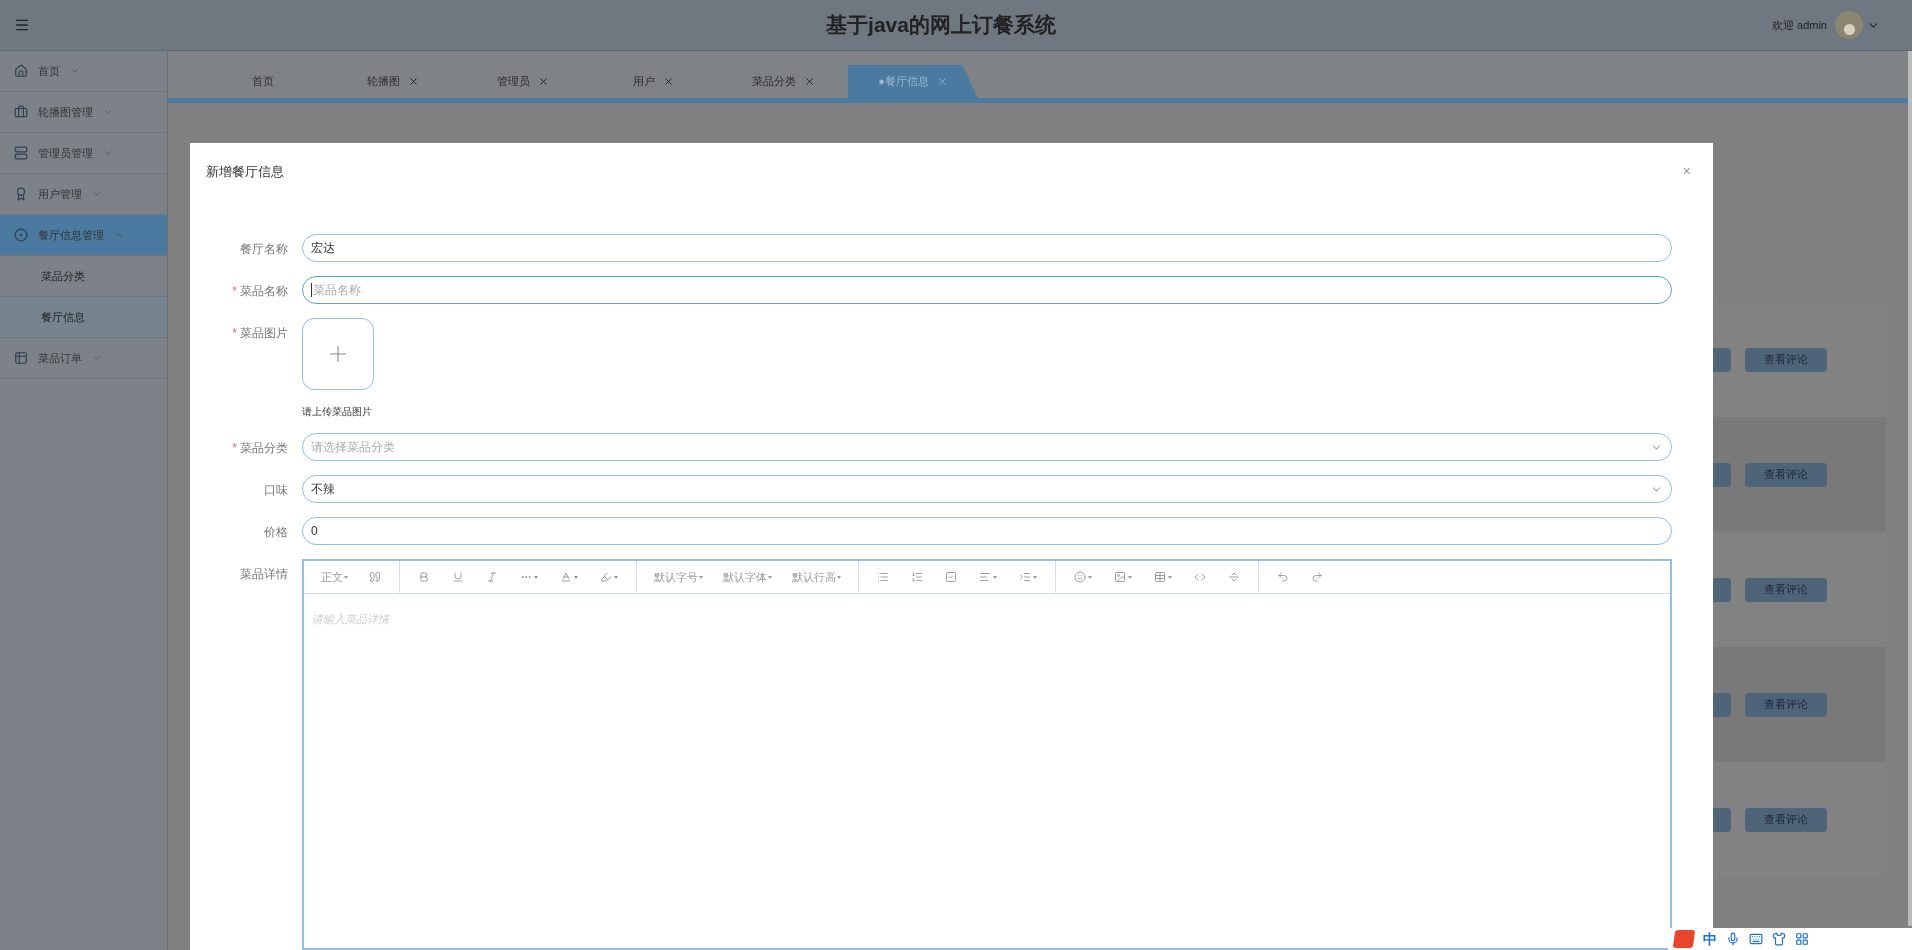 This screenshot has height=950, width=1912. Describe the element at coordinates (653, 81) in the screenshot. I see `tab: 用户` at that location.